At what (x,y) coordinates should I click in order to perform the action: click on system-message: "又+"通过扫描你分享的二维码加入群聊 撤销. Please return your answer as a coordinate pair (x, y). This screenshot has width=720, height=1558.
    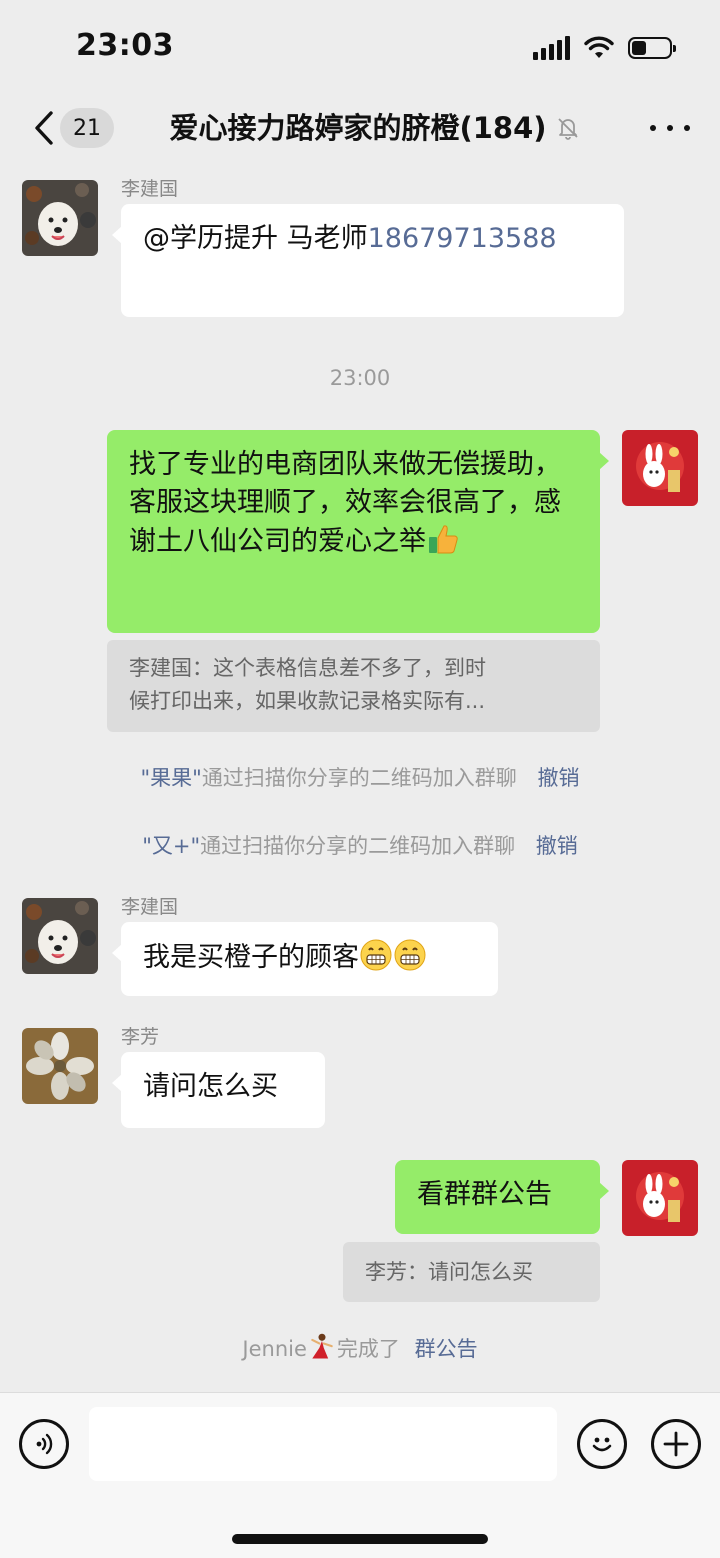
    Looking at the image, I should click on (360, 845).